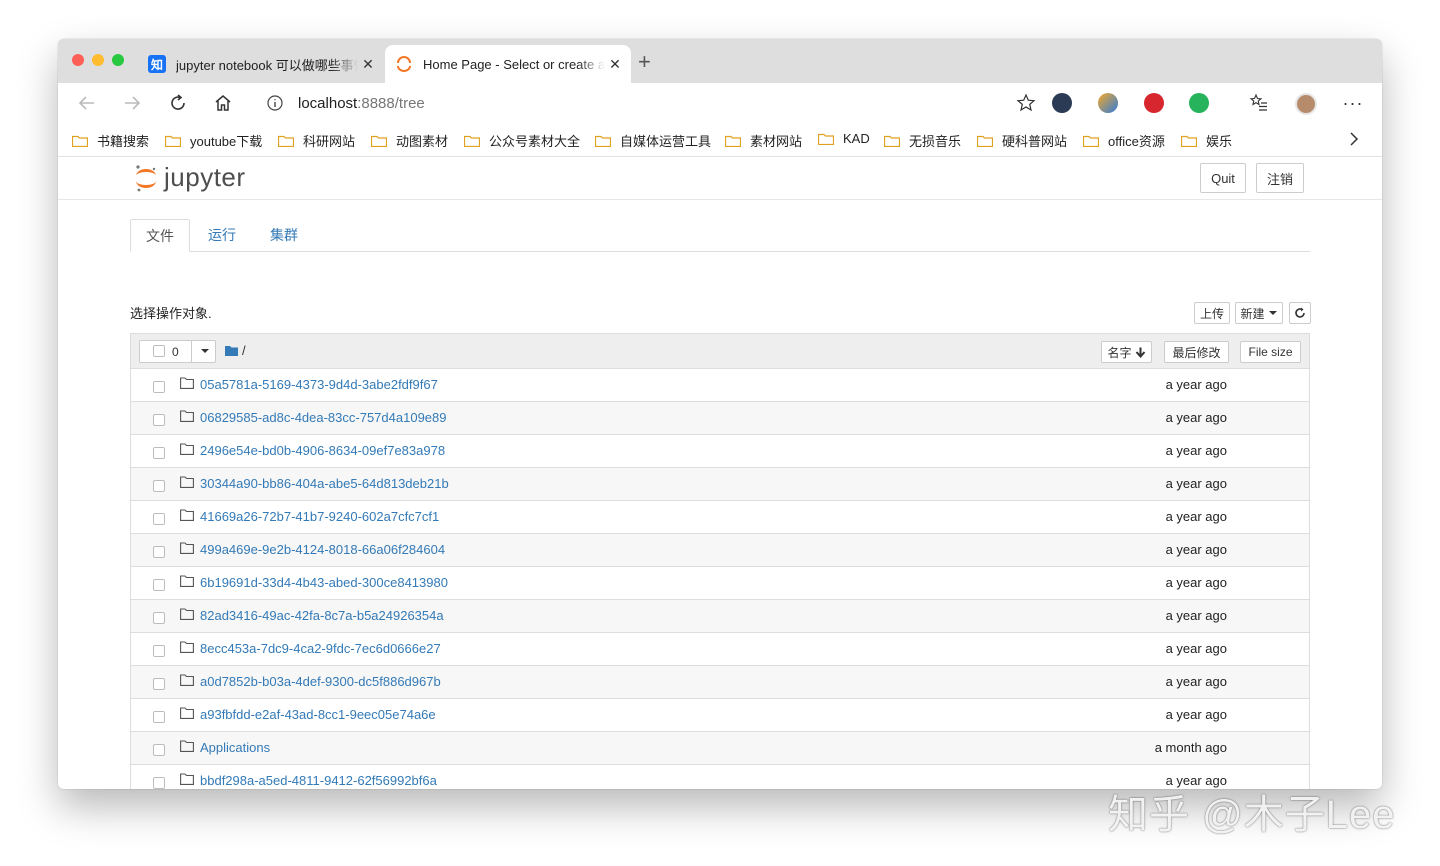 The image size is (1440, 866). I want to click on home-icon, so click(223, 103).